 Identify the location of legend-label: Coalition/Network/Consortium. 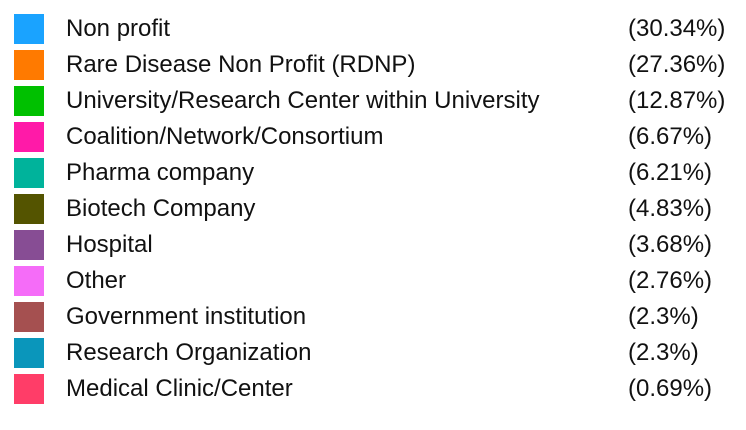
(225, 136).